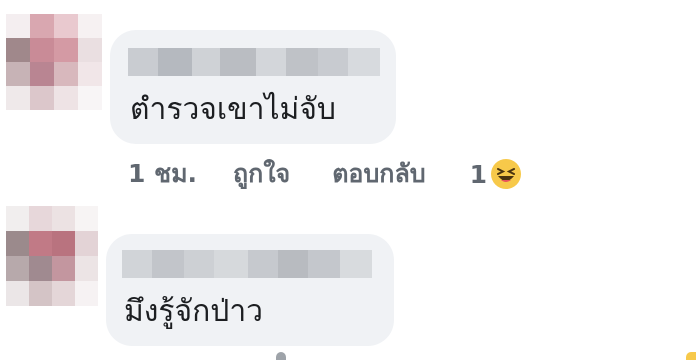 This screenshot has height=360, width=696. I want to click on reaction-count: 1, so click(478, 174).